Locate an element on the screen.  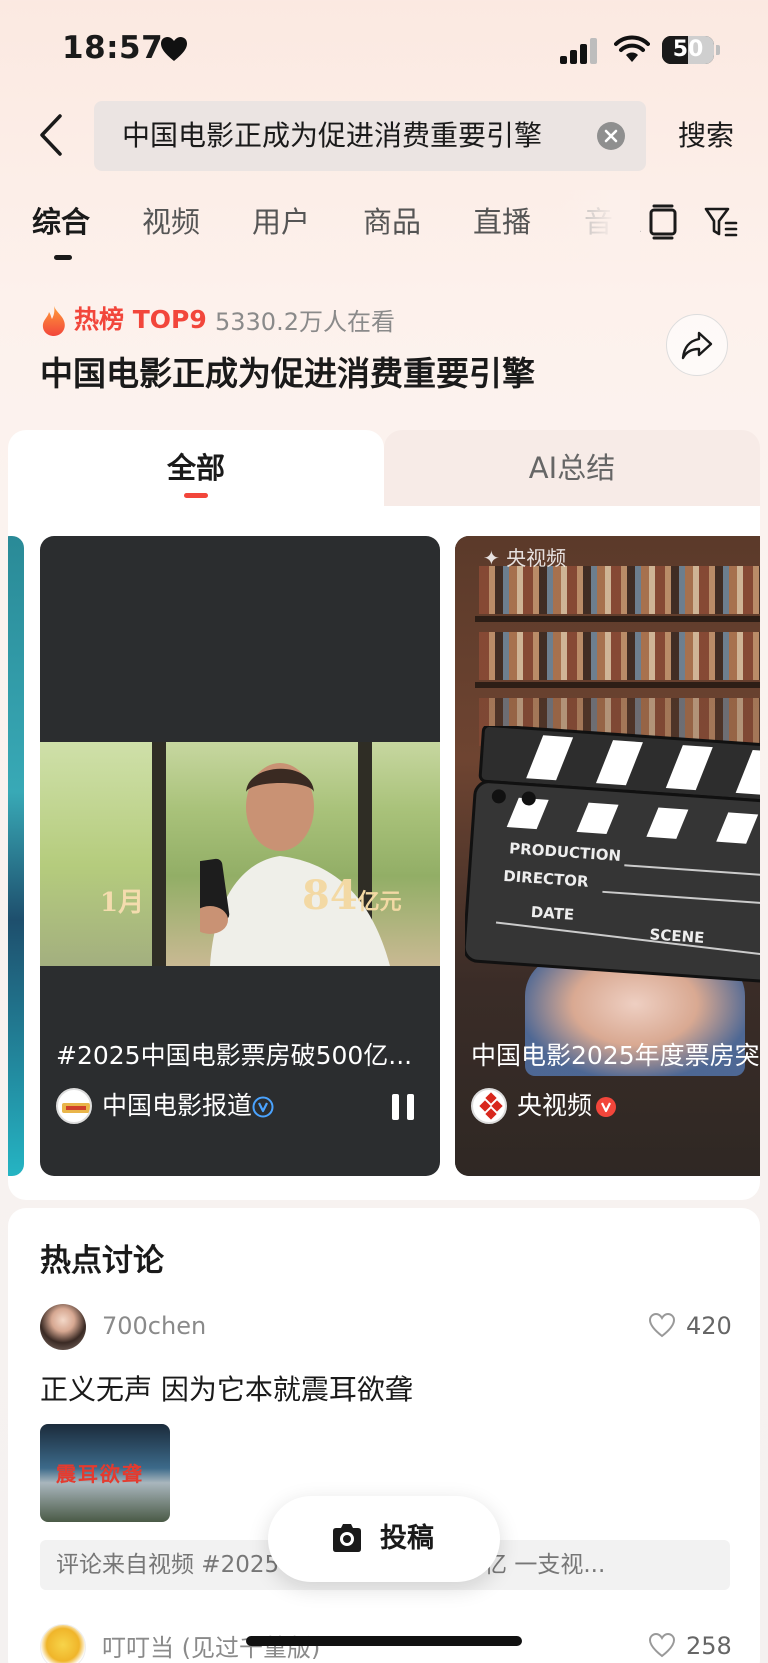
video-watermark: ✦ 央视频 is located at coordinates (525, 558).